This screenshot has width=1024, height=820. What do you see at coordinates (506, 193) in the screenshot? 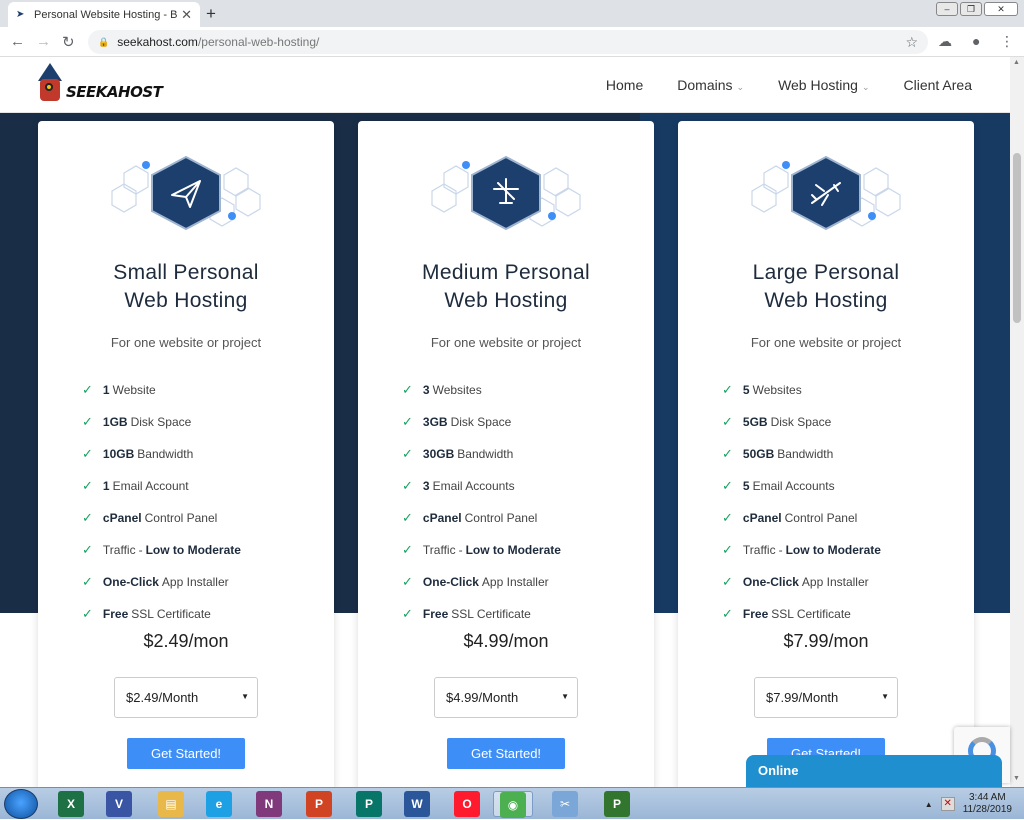
I see `drone-icon` at bounding box center [506, 193].